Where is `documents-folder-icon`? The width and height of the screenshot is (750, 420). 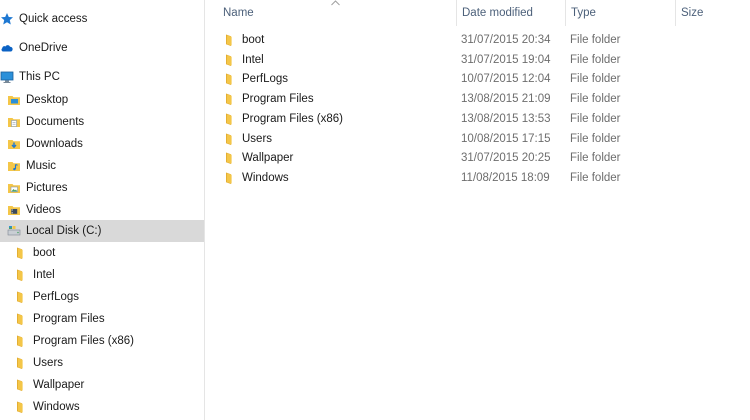 documents-folder-icon is located at coordinates (14, 122).